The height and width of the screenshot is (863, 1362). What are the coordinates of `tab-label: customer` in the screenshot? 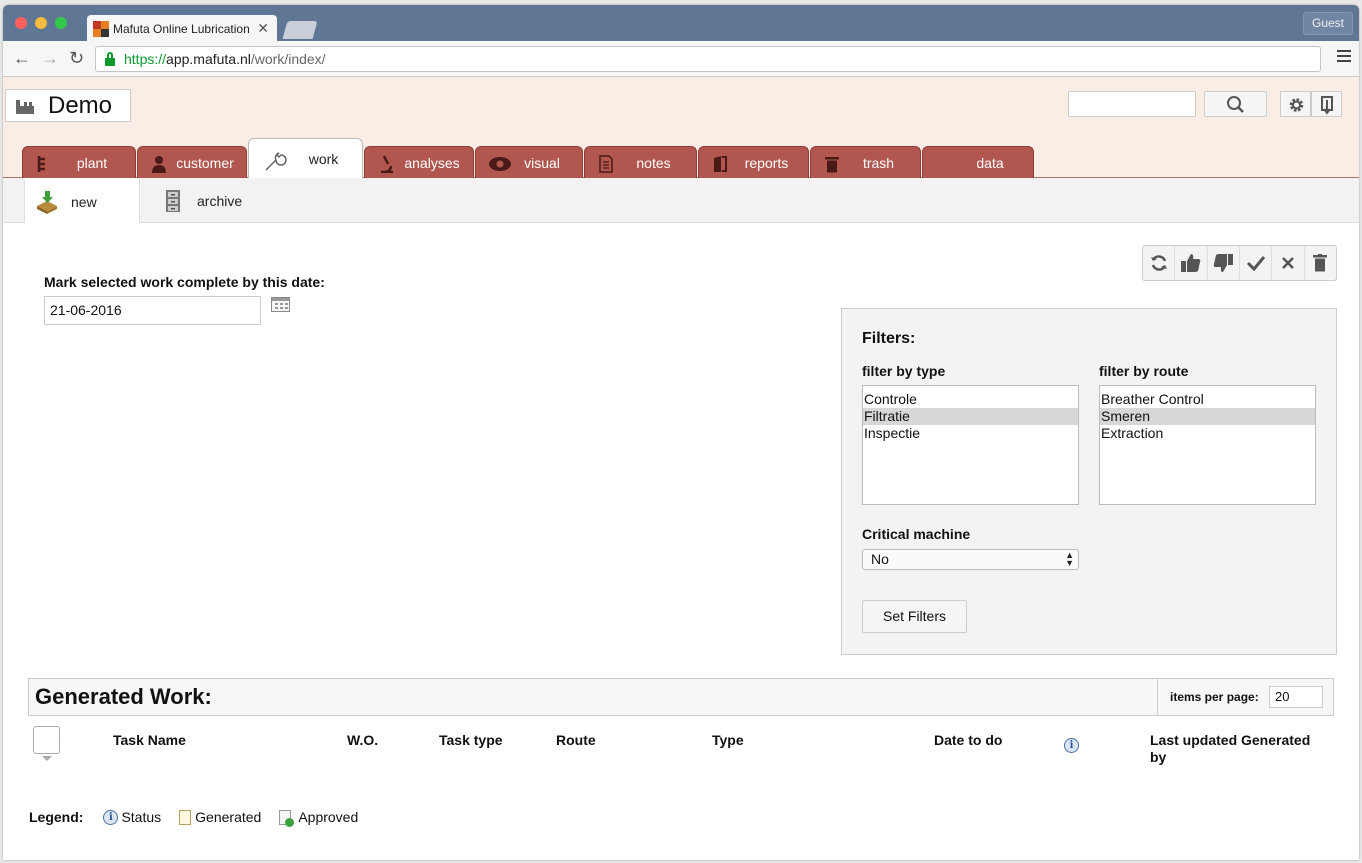 It's located at (205, 162).